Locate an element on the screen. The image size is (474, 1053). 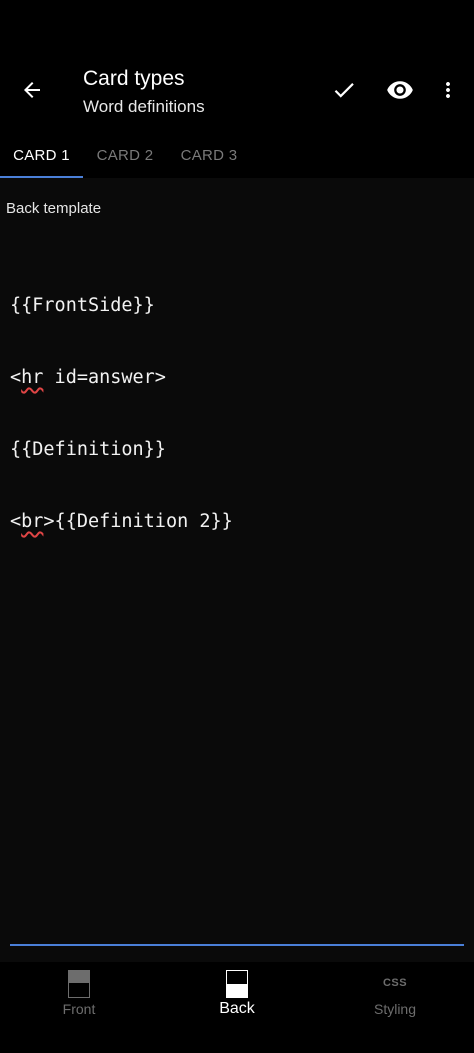
tab-label: CARD 2 is located at coordinates (125, 155).